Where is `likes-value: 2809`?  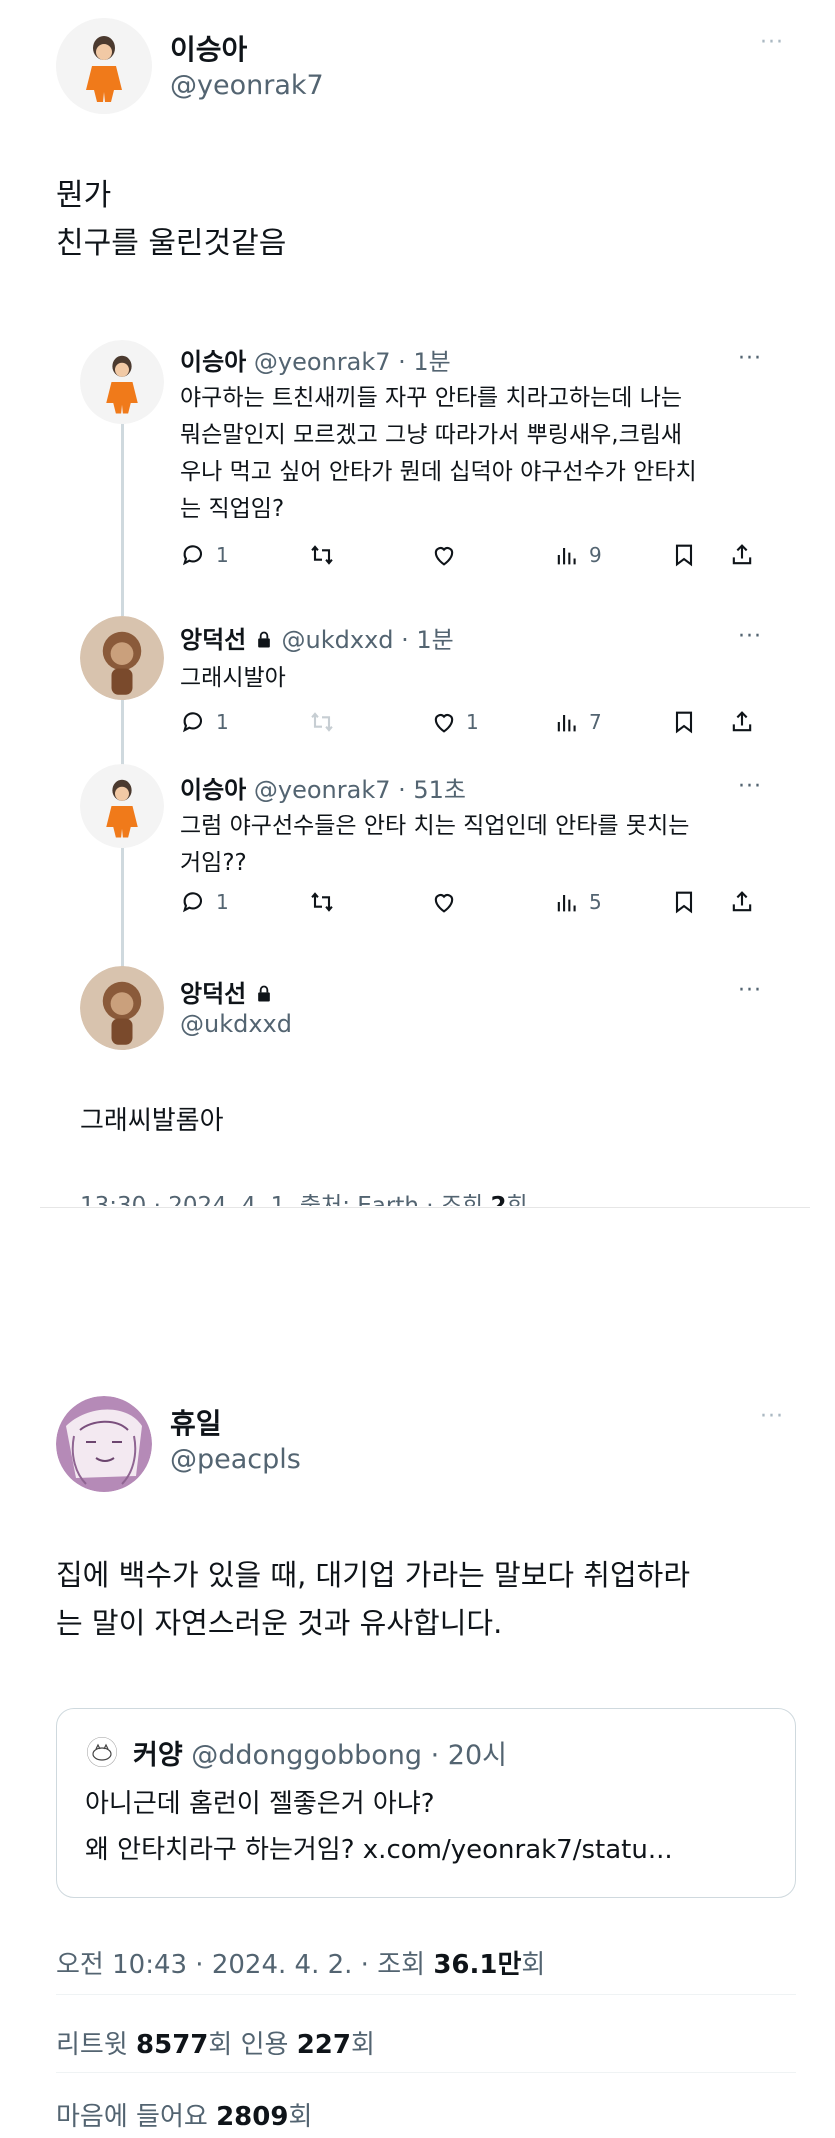 likes-value: 2809 is located at coordinates (252, 2117).